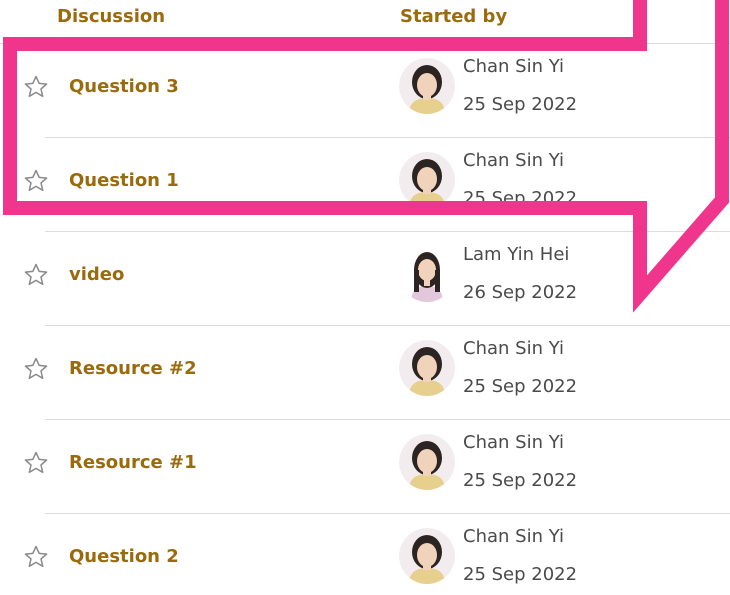  What do you see at coordinates (365, 22) in the screenshot?
I see `table-header: Discussion Started by` at bounding box center [365, 22].